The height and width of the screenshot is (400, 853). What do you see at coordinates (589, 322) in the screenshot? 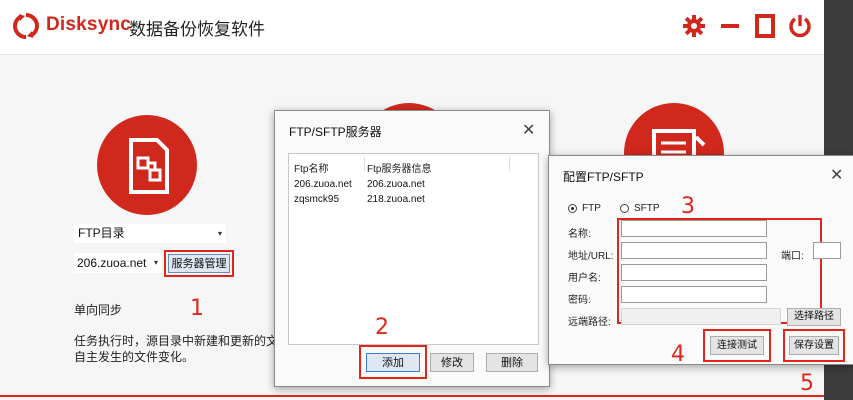
I see `remote-path-label: 远端路径:` at bounding box center [589, 322].